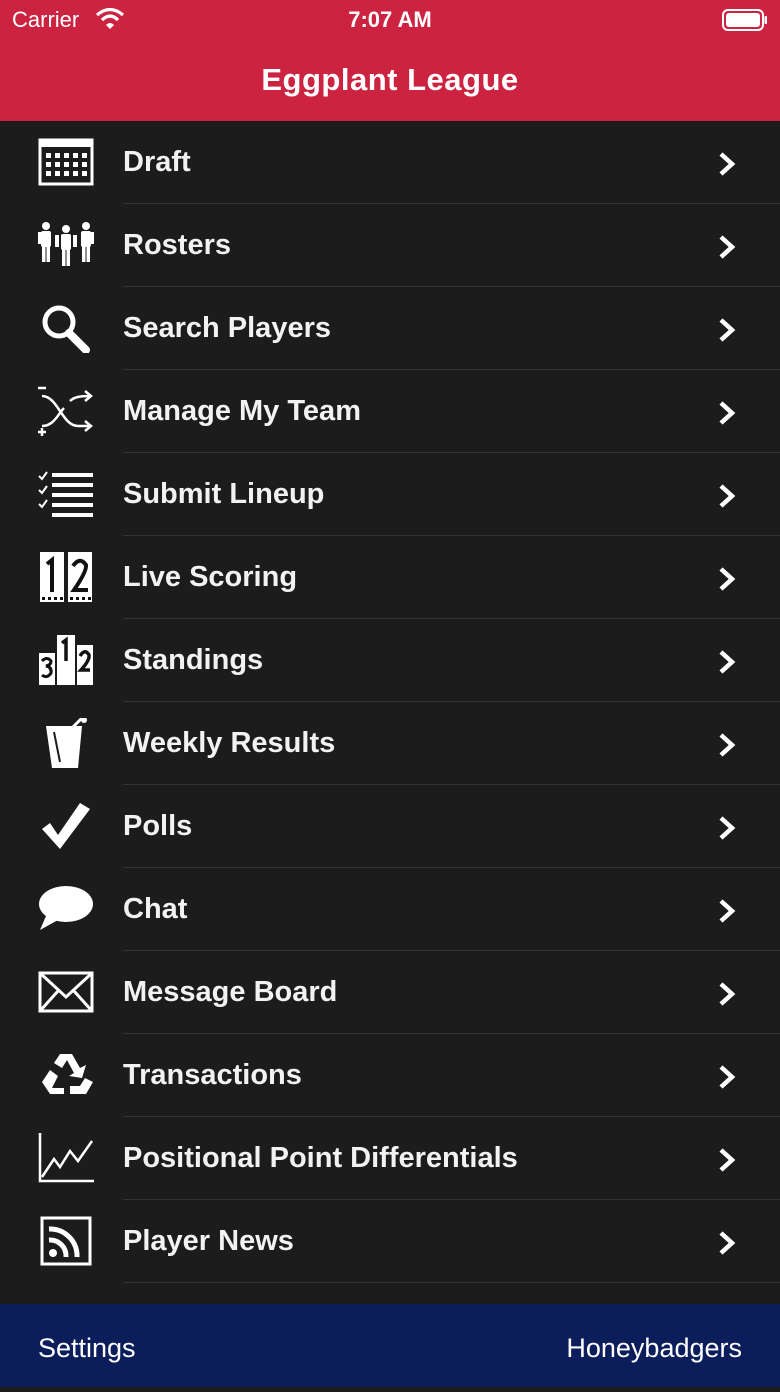 The height and width of the screenshot is (1392, 780). What do you see at coordinates (390, 1075) in the screenshot?
I see `menu-item-transactions: Transactions` at bounding box center [390, 1075].